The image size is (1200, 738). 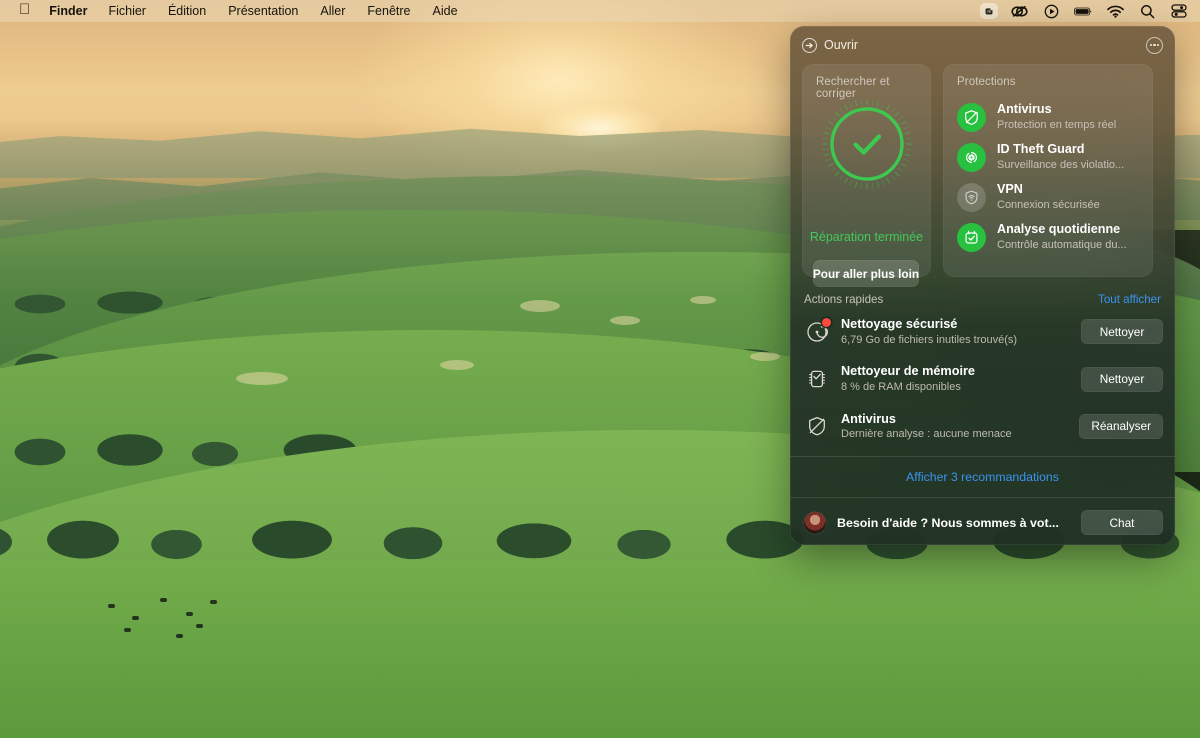 What do you see at coordinates (388, 11) in the screenshot?
I see `menu-item-fenetre: Fenêtre` at bounding box center [388, 11].